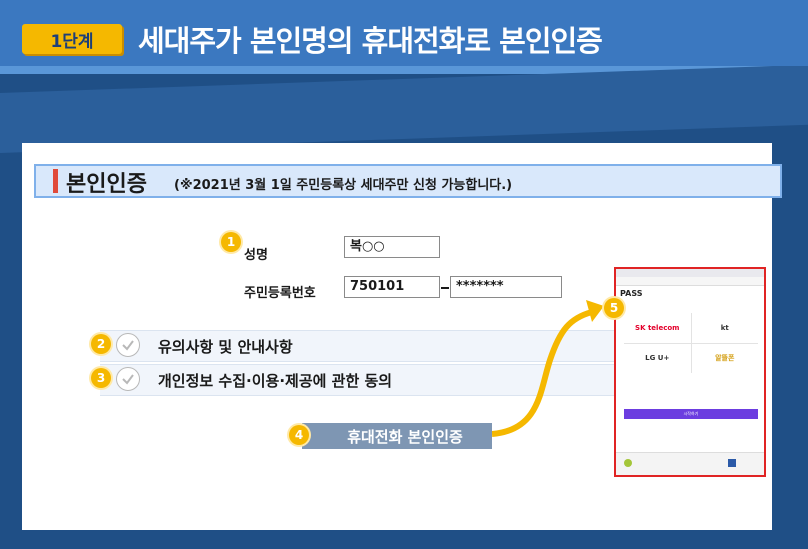 This screenshot has height=549, width=808. I want to click on popup-footer, so click(690, 463).